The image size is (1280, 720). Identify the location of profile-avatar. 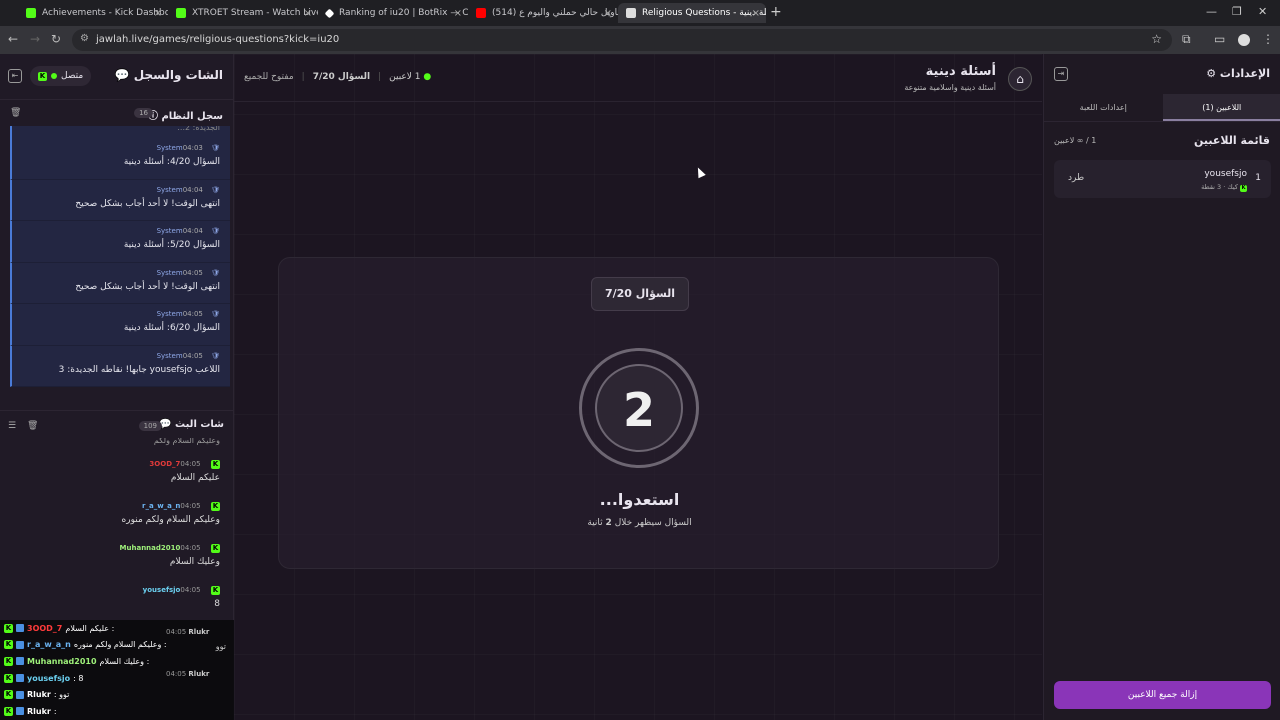
(1244, 40).